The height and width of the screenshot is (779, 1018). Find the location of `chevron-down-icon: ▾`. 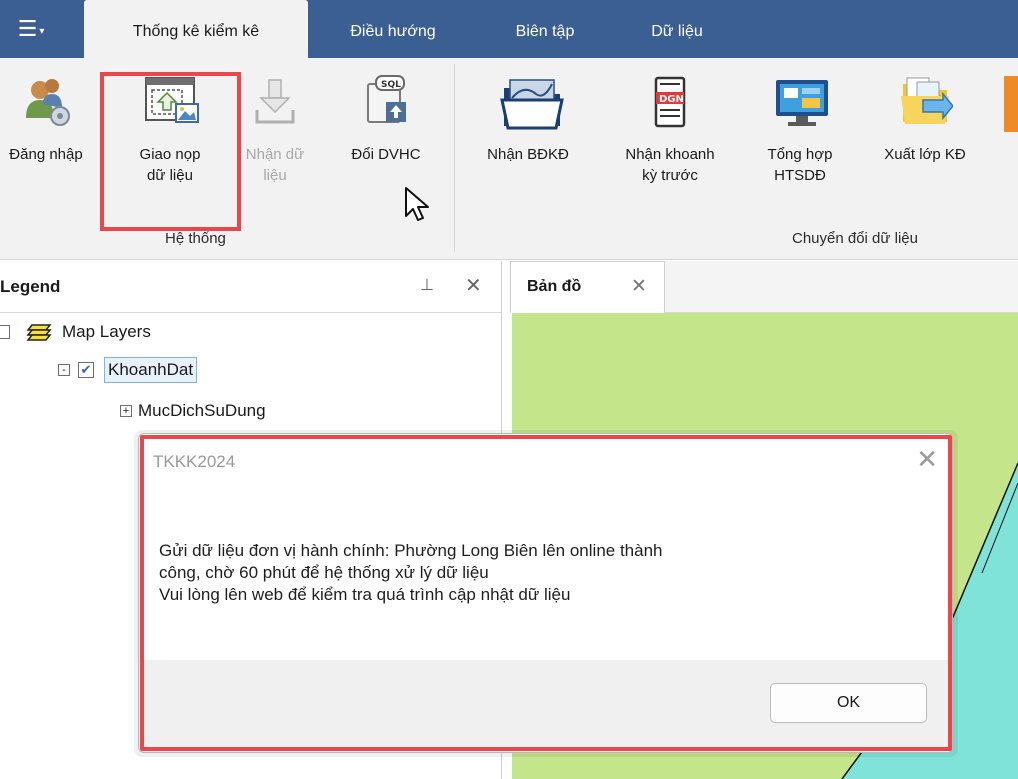

chevron-down-icon: ▾ is located at coordinates (42, 31).